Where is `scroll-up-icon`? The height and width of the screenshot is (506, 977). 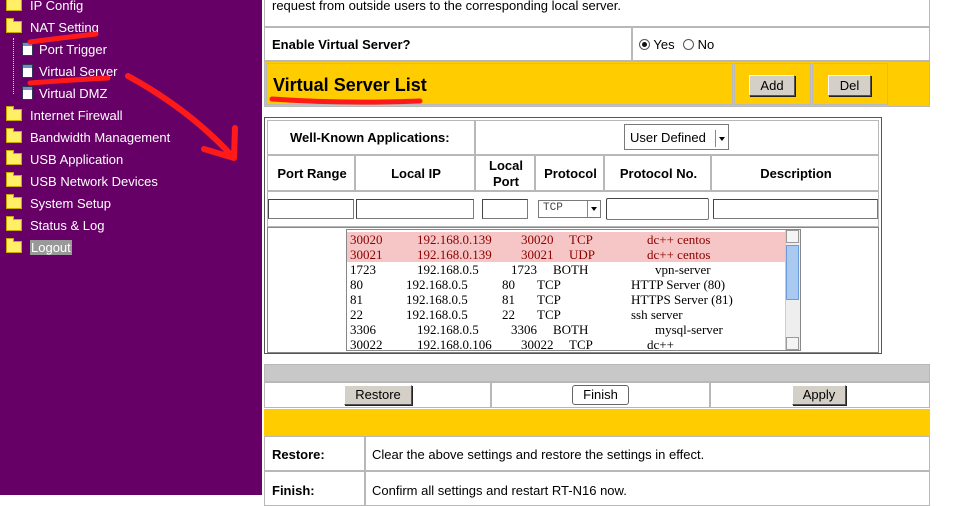 scroll-up-icon is located at coordinates (792, 236).